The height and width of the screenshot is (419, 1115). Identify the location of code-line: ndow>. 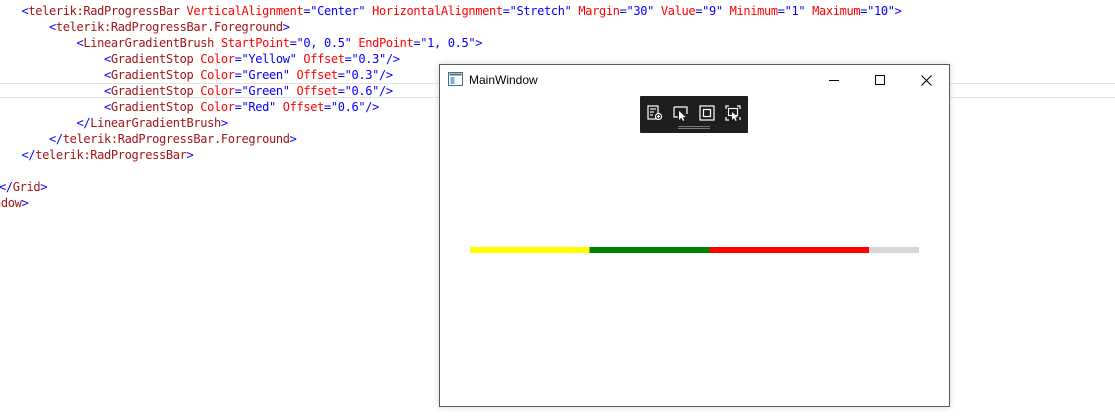
(14, 203).